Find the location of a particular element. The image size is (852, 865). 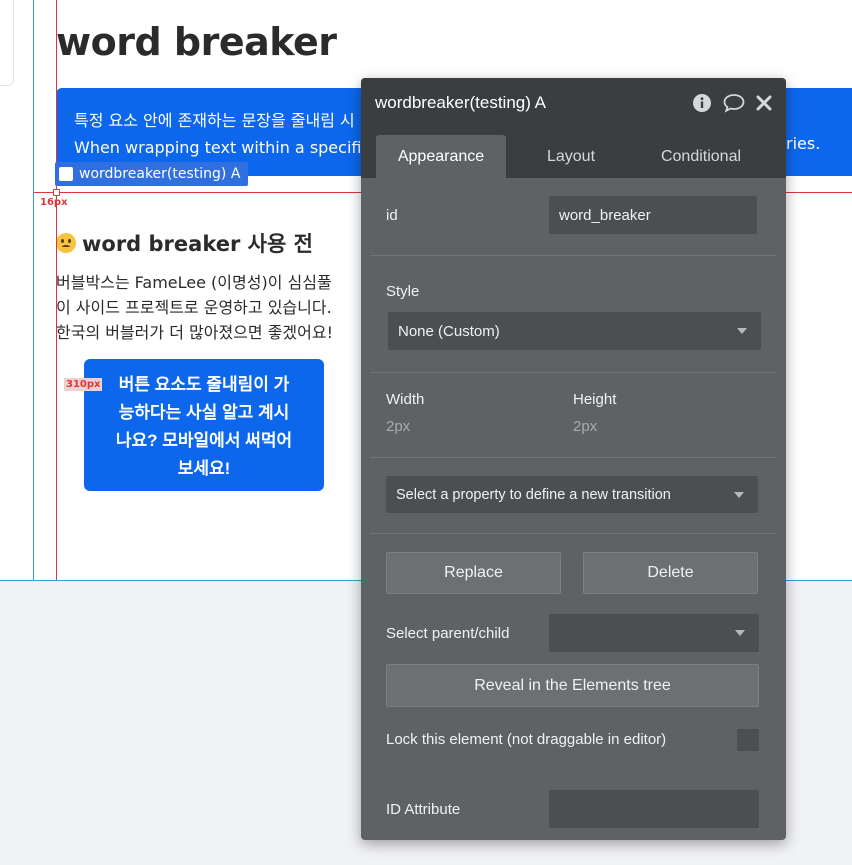

page-margin-guide is located at coordinates (33, 290).